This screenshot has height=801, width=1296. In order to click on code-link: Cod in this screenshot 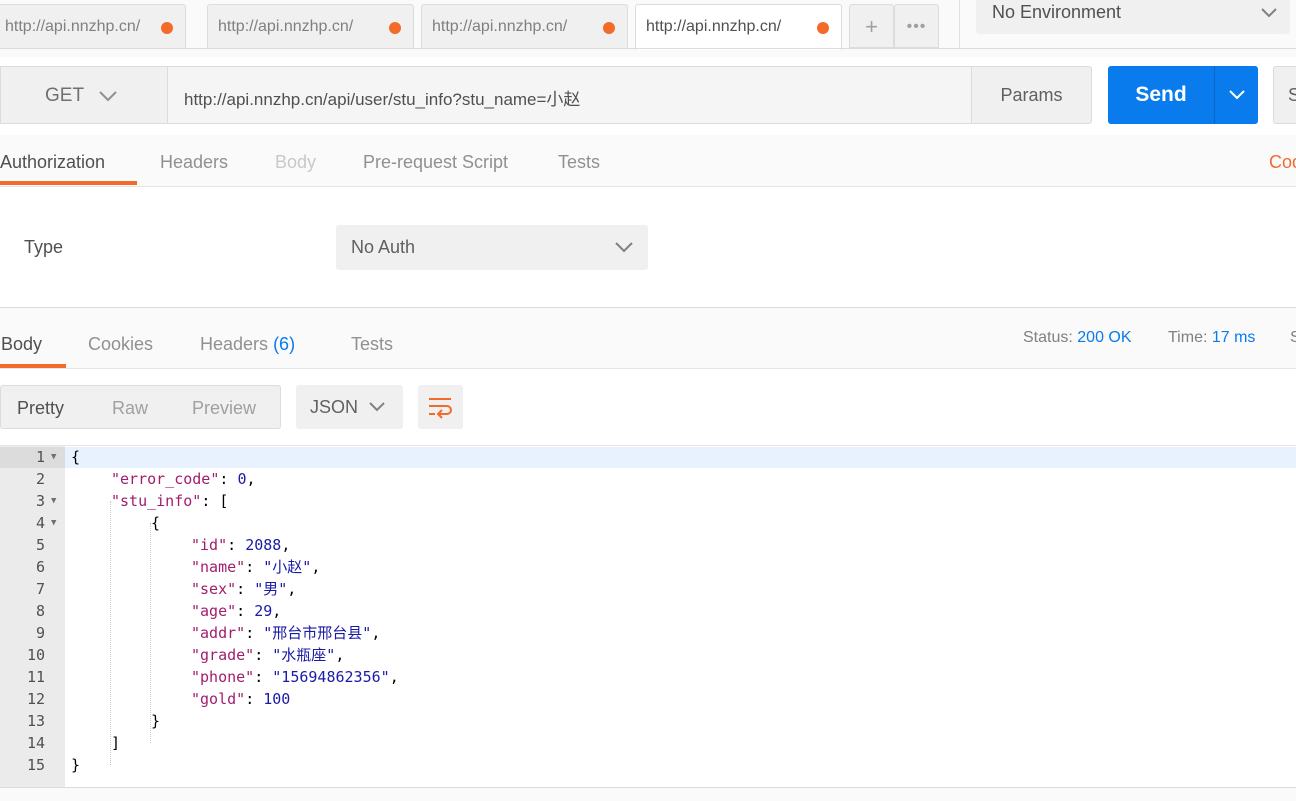, I will do `click(1282, 162)`.